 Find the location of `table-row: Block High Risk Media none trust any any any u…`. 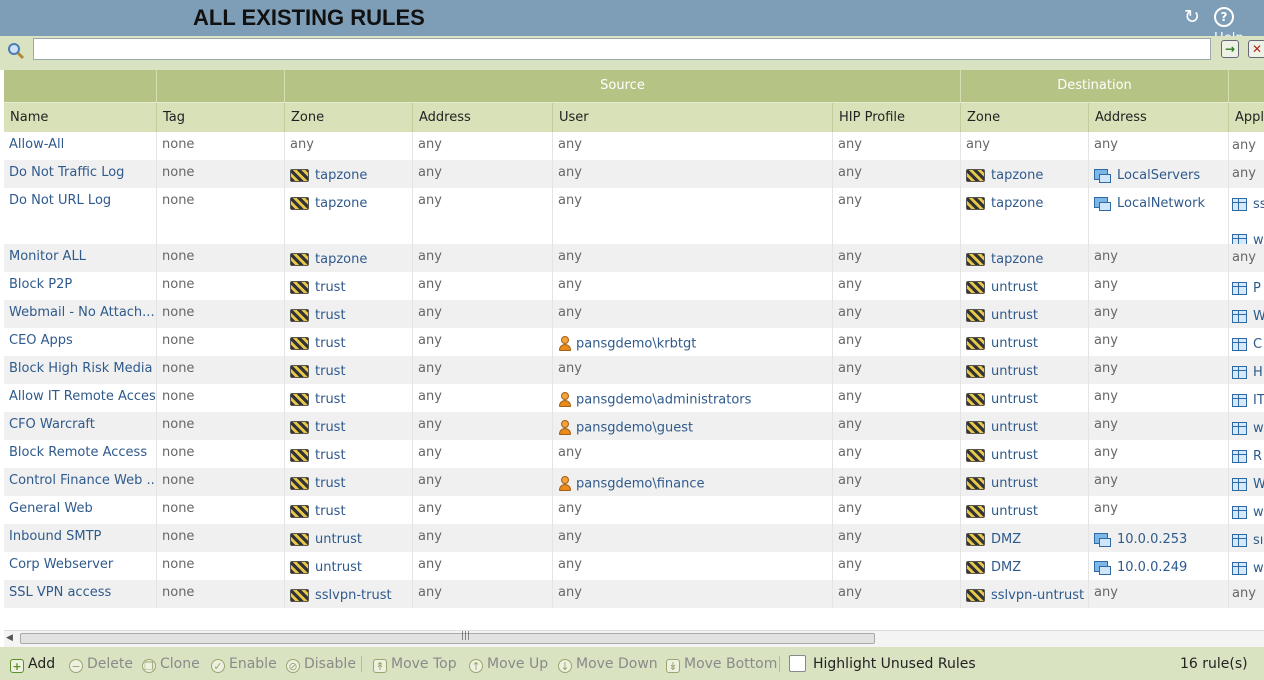

table-row: Block High Risk Media none trust any any any u… is located at coordinates (634, 370).